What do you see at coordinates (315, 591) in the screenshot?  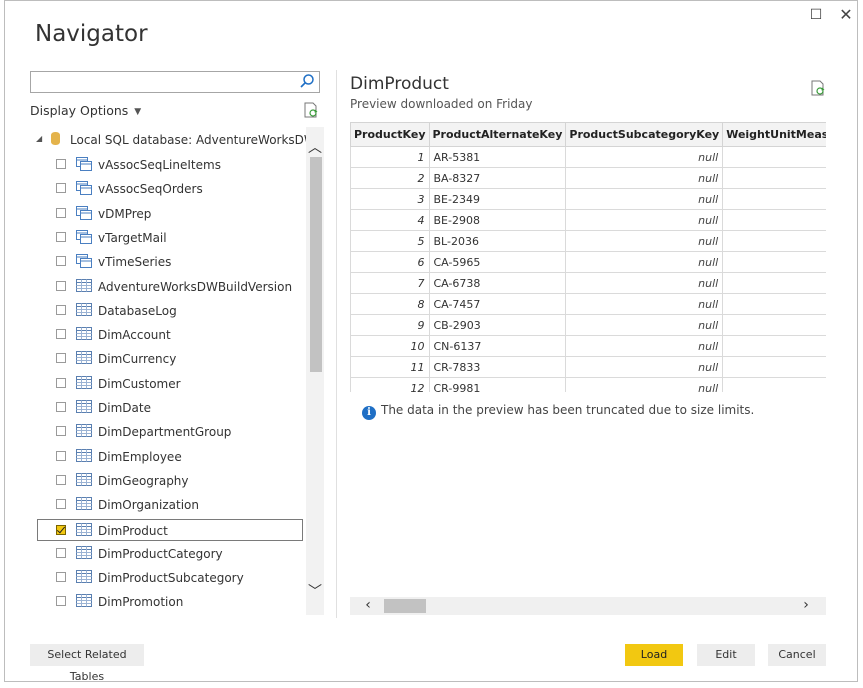 I see `scroll-down-icon: ﹀` at bounding box center [315, 591].